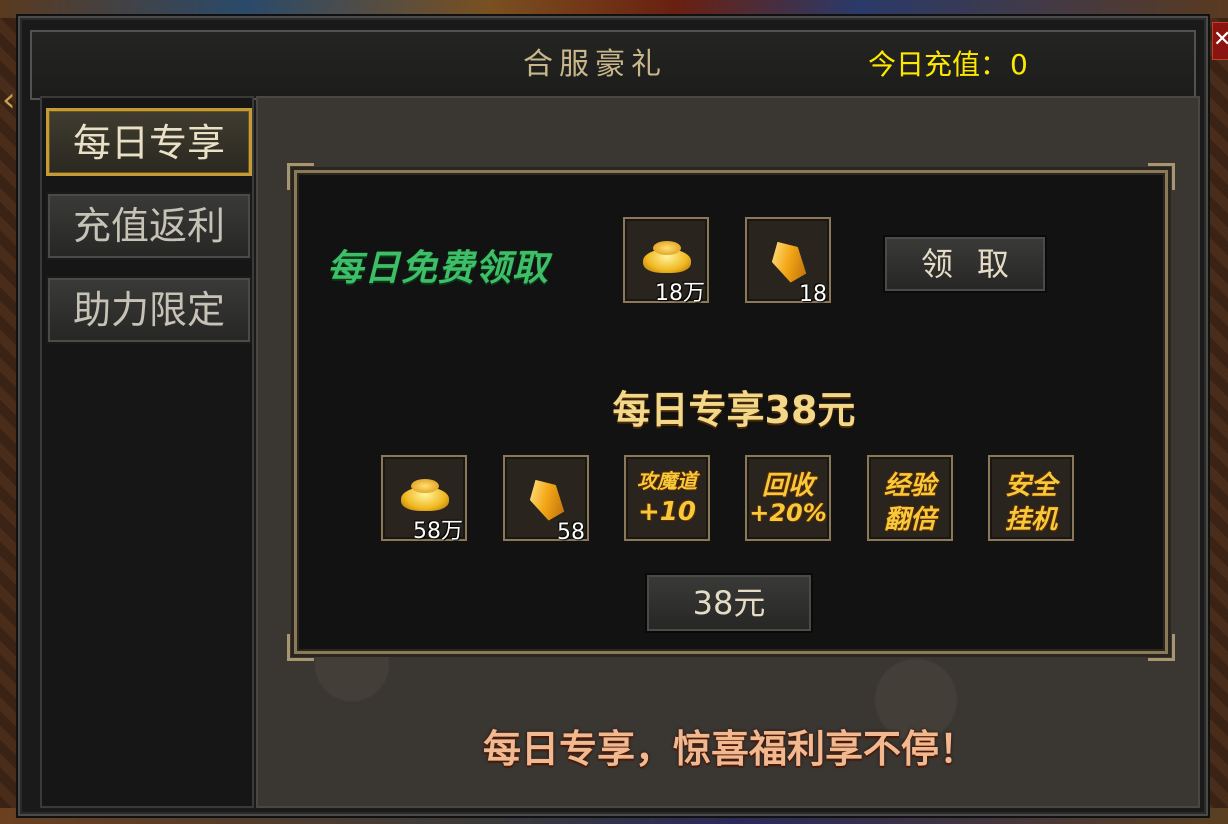  What do you see at coordinates (438, 268) in the screenshot?
I see `daily-free-label: 每日免费领取` at bounding box center [438, 268].